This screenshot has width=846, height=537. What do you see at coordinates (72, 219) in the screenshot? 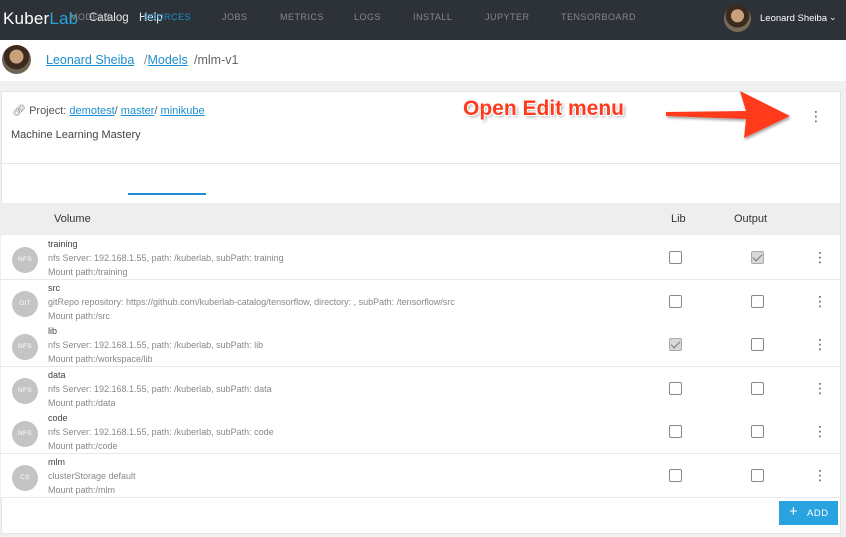
I see `column-header-volume: Volume` at bounding box center [72, 219].